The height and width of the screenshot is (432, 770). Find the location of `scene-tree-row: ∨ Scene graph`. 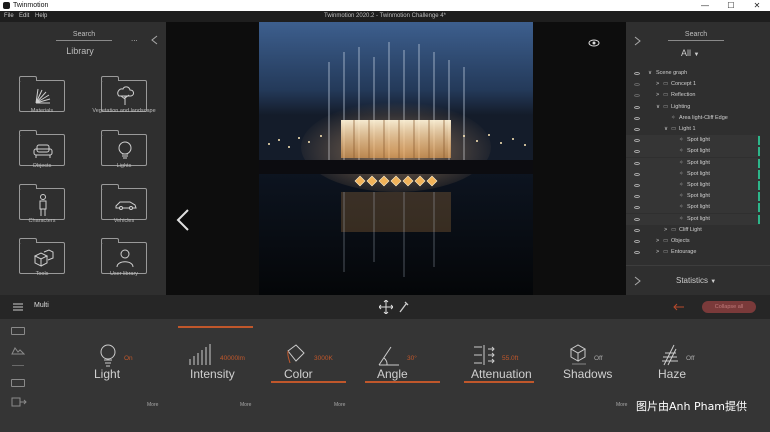

scene-tree-row: ∨ Scene graph is located at coordinates (693, 73).